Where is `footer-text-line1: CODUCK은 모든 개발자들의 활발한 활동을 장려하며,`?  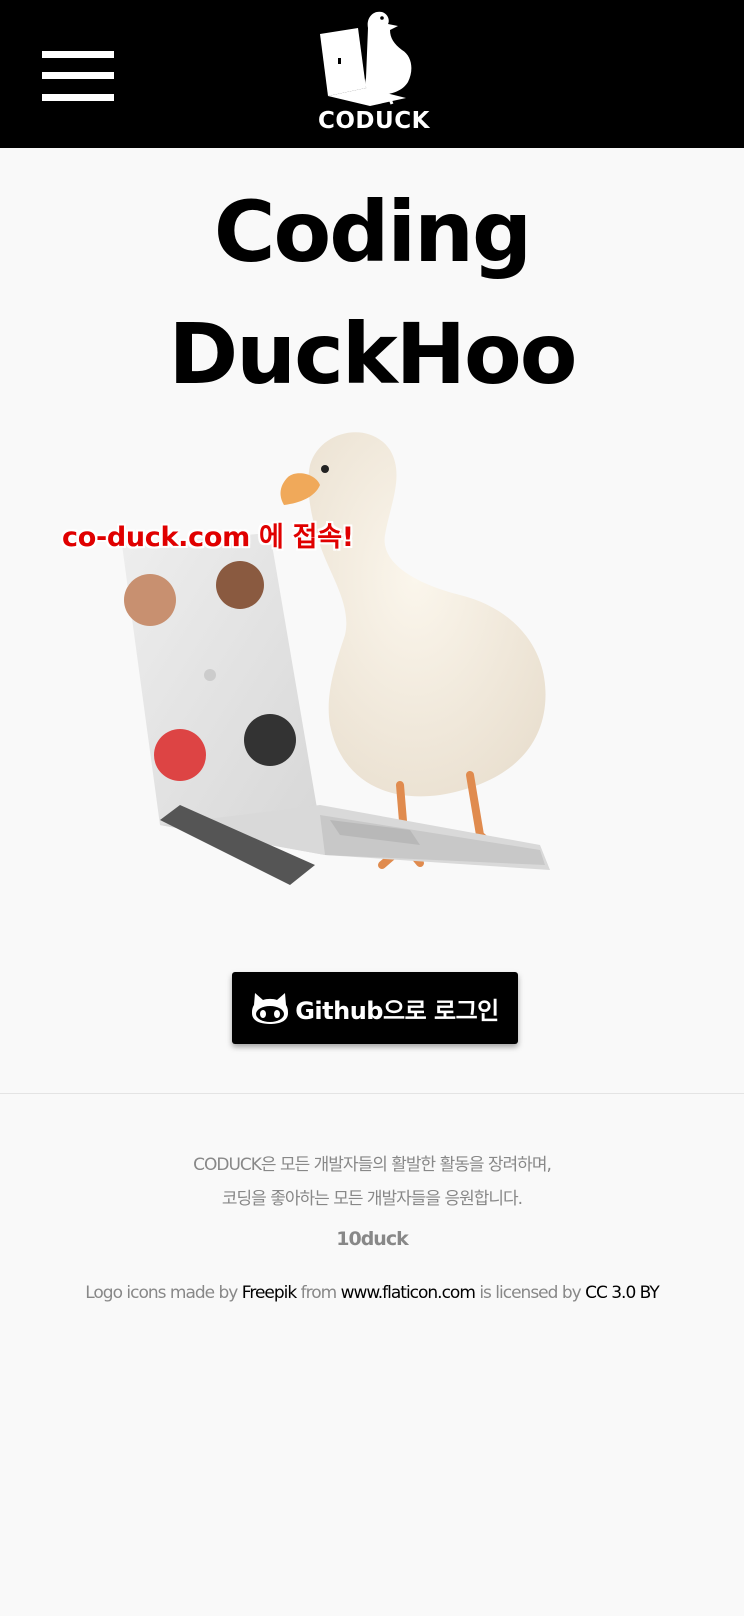
footer-text-line1: CODUCK은 모든 개발자들의 활발한 활동을 장려하며, is located at coordinates (372, 1165).